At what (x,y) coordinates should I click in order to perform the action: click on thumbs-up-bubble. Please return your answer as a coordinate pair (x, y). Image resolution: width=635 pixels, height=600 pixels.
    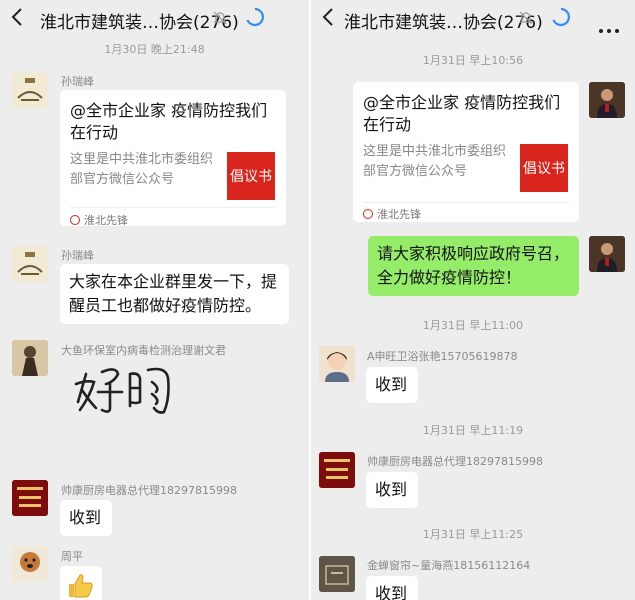
    Looking at the image, I should click on (81, 583).